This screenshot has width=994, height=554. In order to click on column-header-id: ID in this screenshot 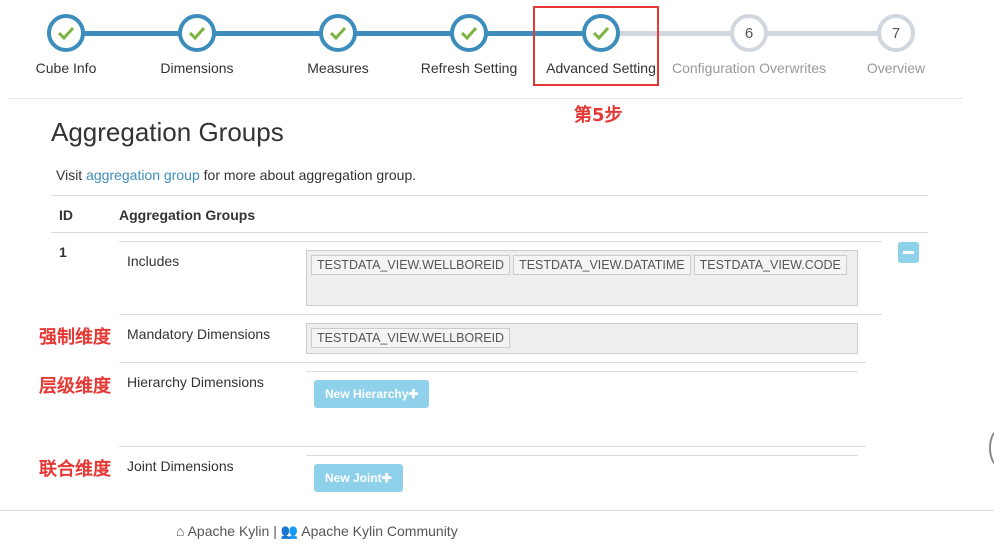, I will do `click(66, 215)`.